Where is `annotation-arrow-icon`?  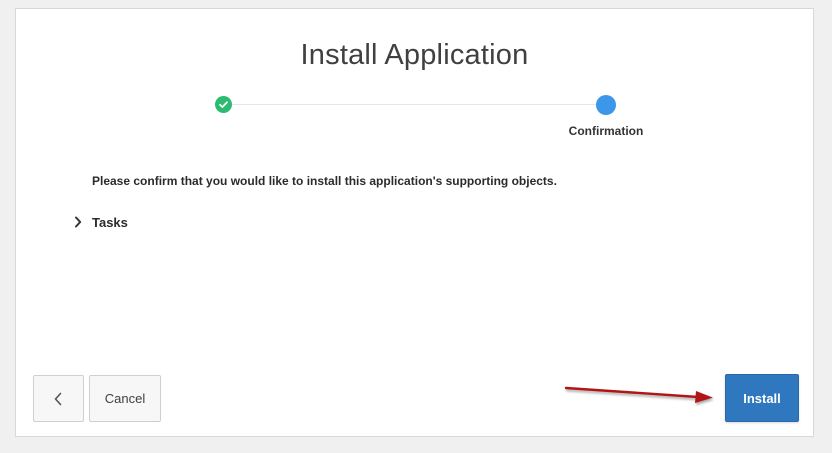 annotation-arrow-icon is located at coordinates (638, 394).